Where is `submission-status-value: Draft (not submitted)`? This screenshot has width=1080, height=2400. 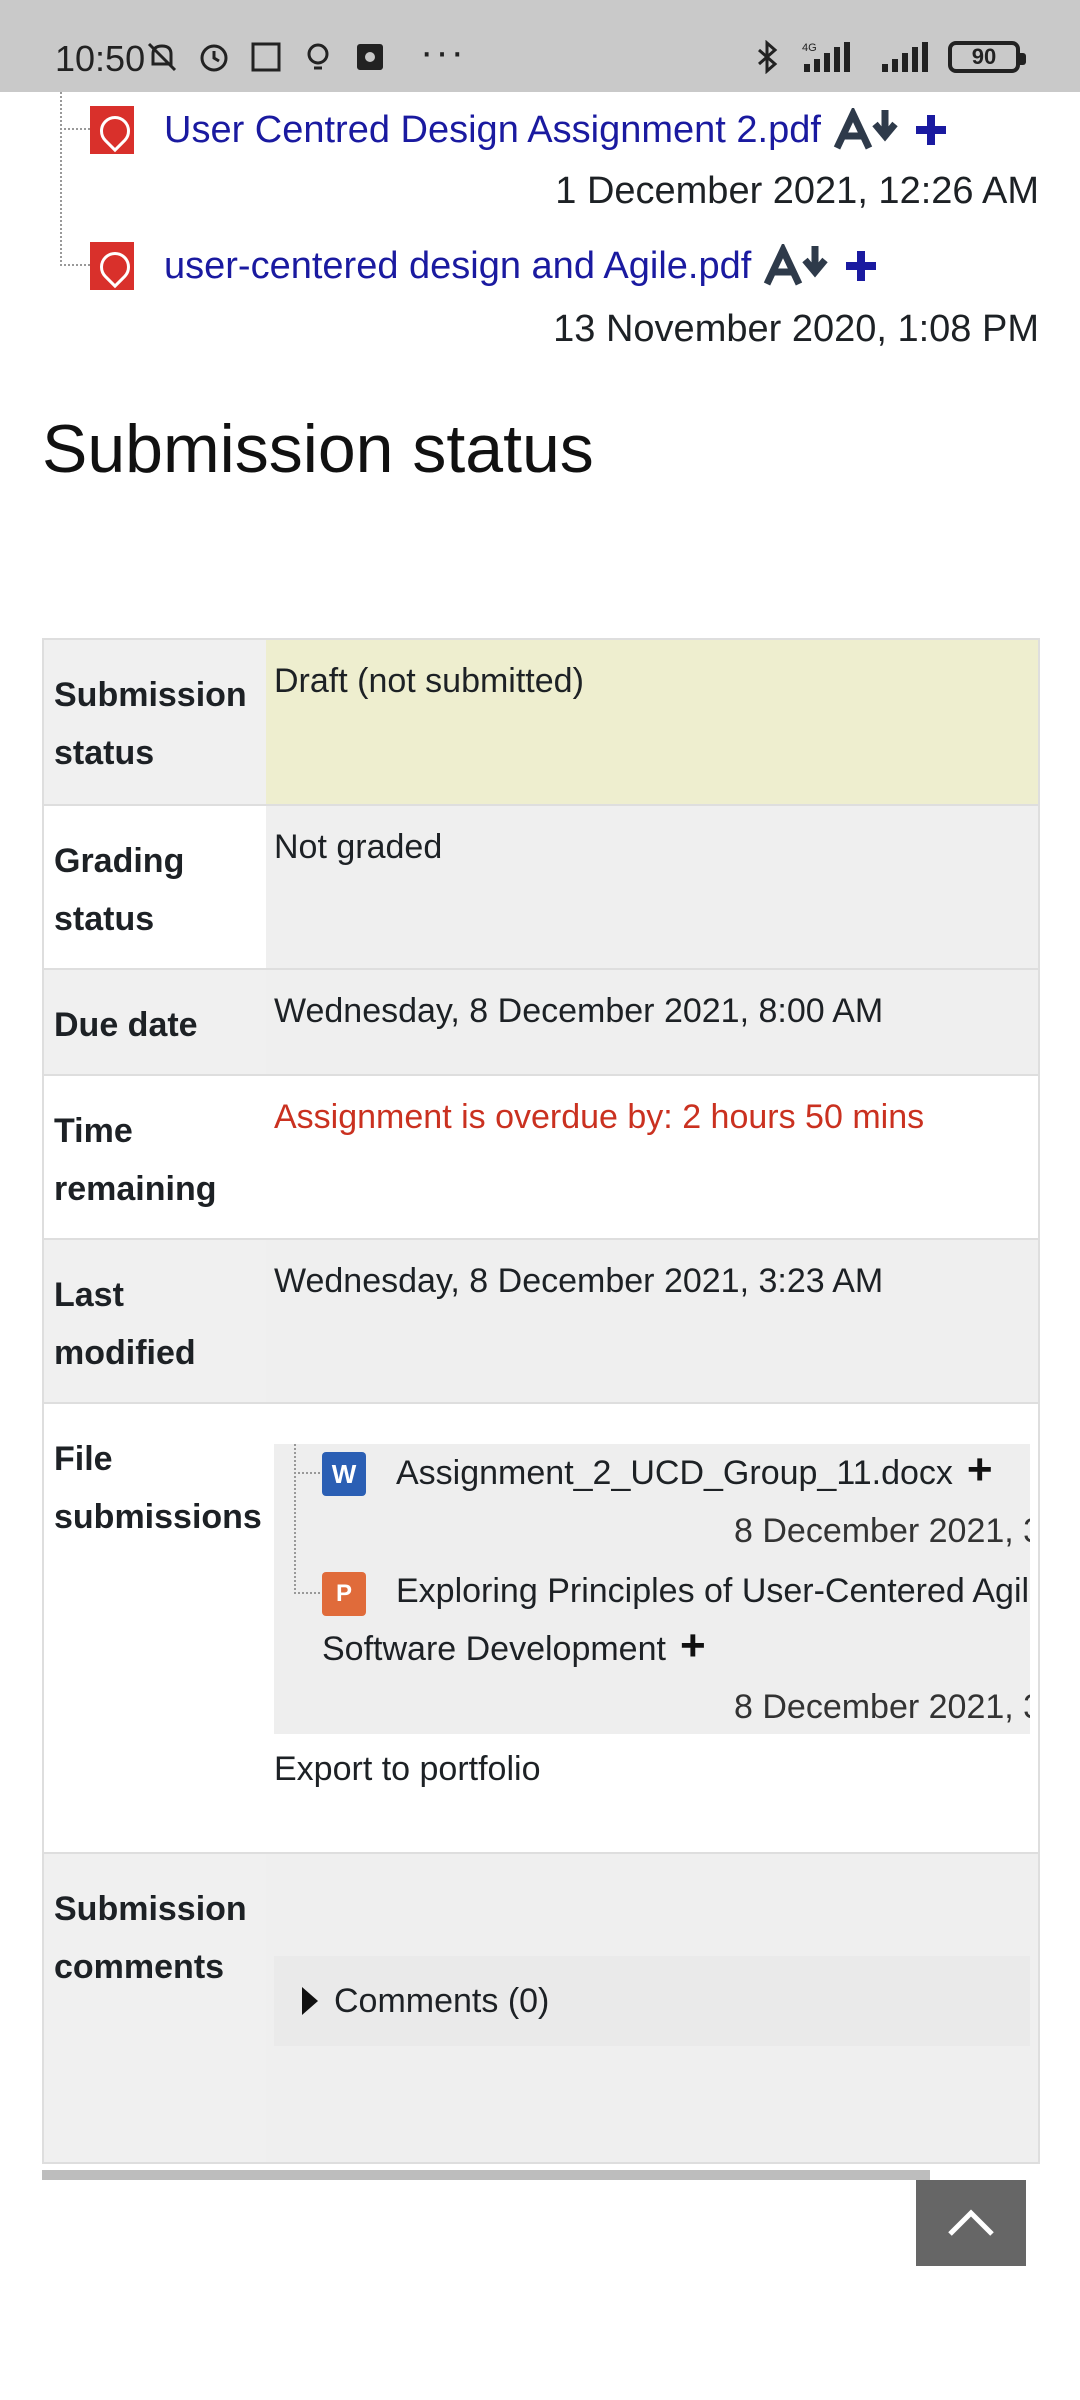 submission-status-value: Draft (not submitted) is located at coordinates (652, 722).